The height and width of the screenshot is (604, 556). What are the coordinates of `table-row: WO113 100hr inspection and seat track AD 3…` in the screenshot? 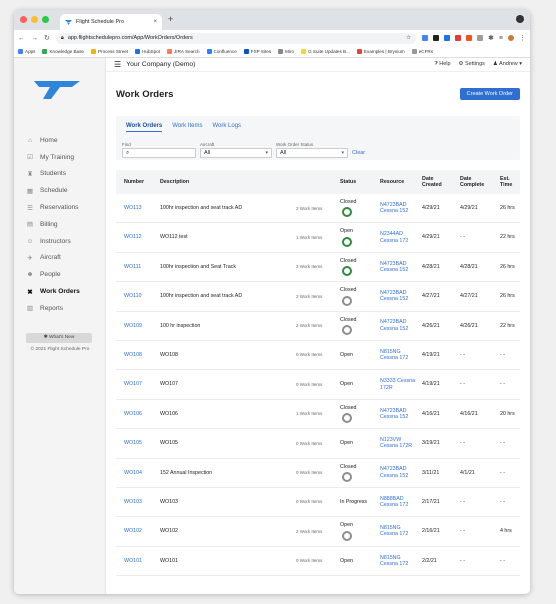 It's located at (318, 209).